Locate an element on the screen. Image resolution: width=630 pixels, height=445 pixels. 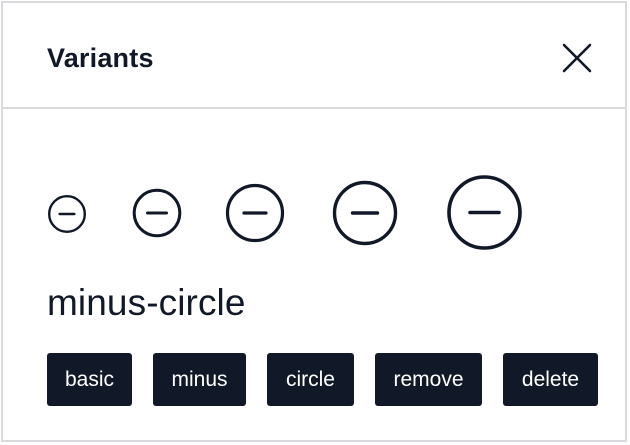
minus-circle-icon-xs is located at coordinates (67, 214).